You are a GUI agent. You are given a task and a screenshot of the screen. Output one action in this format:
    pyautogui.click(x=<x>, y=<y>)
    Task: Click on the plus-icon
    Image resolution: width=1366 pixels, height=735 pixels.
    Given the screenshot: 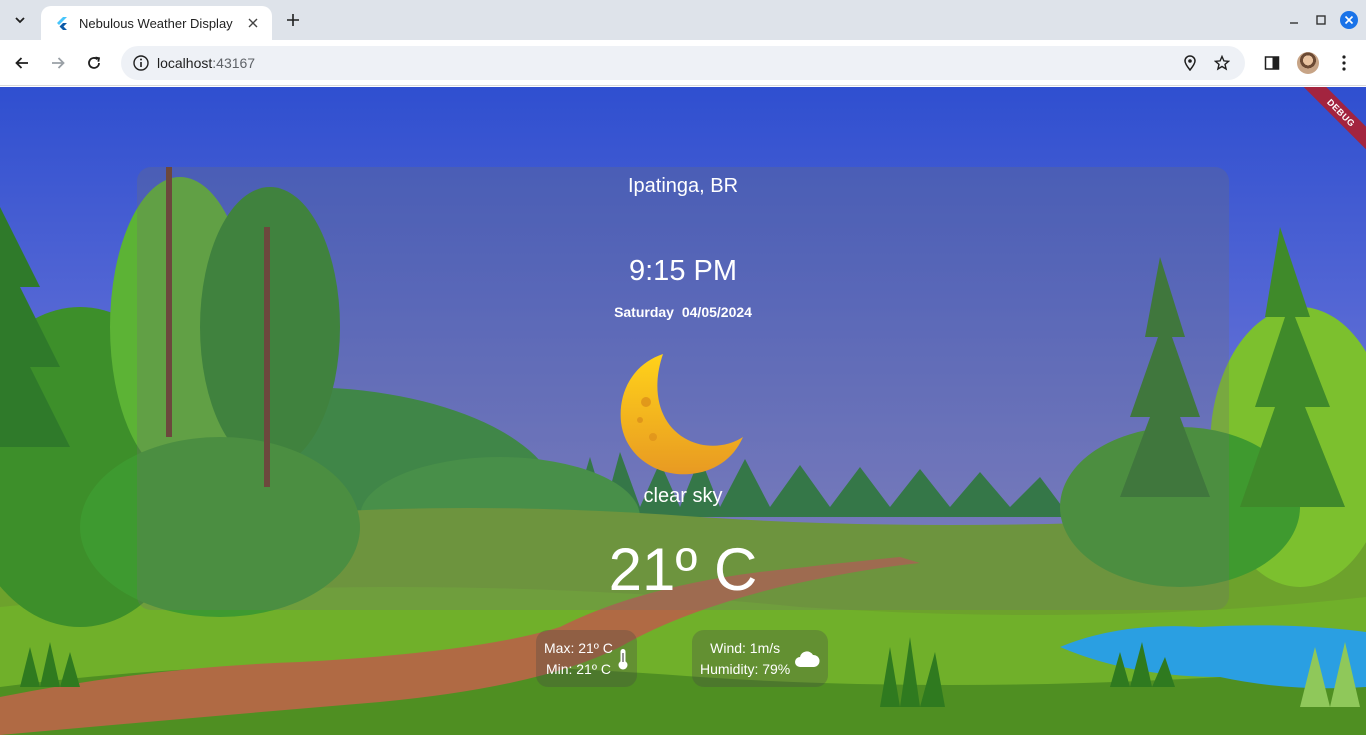 What is the action you would take?
    pyautogui.click(x=293, y=20)
    